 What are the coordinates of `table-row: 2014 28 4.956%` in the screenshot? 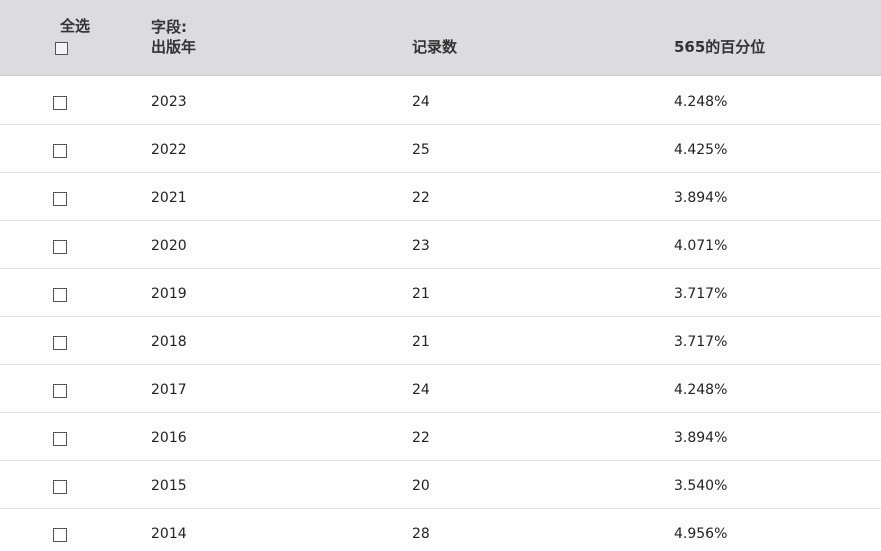 It's located at (440, 530).